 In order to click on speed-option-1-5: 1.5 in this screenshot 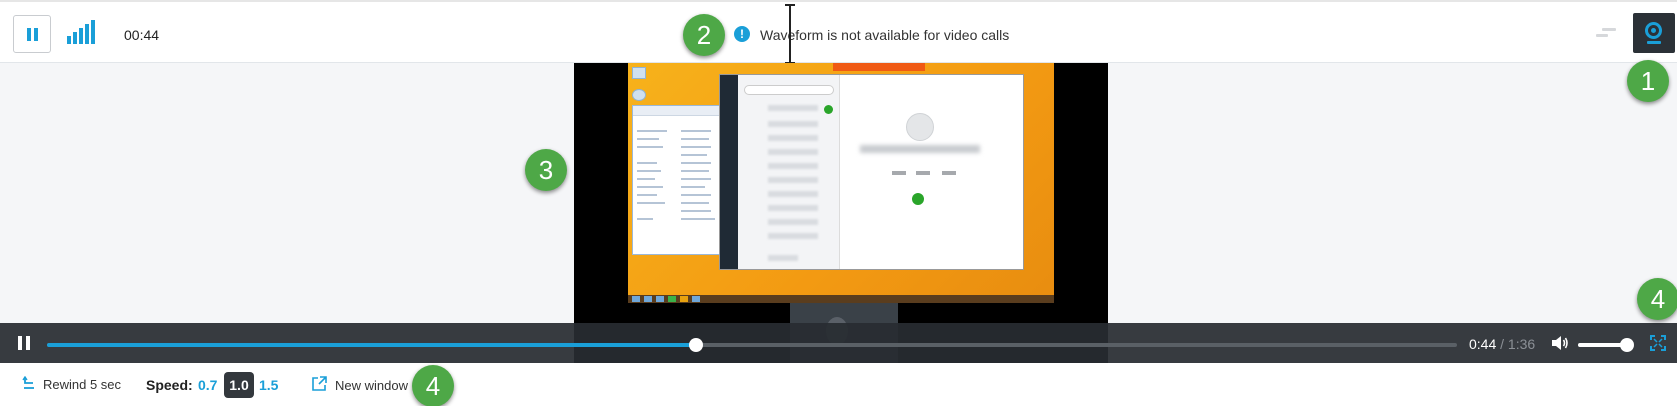, I will do `click(268, 385)`.